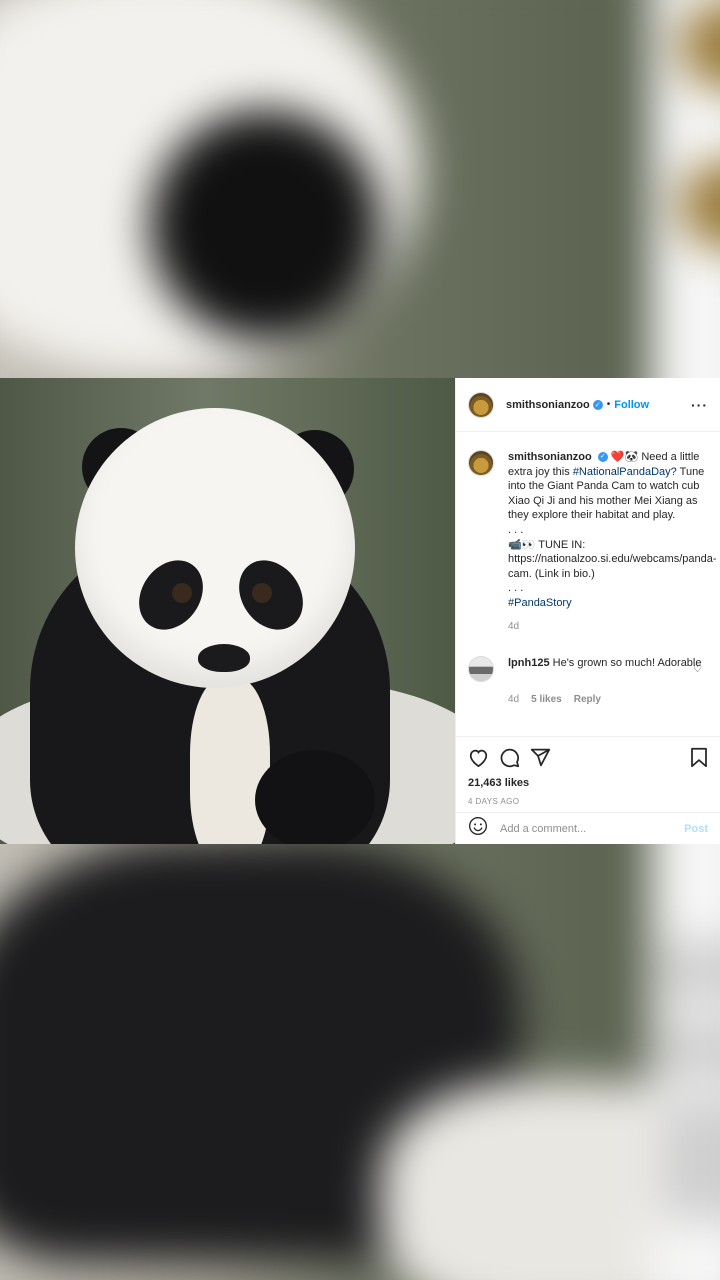 The image size is (720, 1280). What do you see at coordinates (481, 463) in the screenshot?
I see `caption-avatar` at bounding box center [481, 463].